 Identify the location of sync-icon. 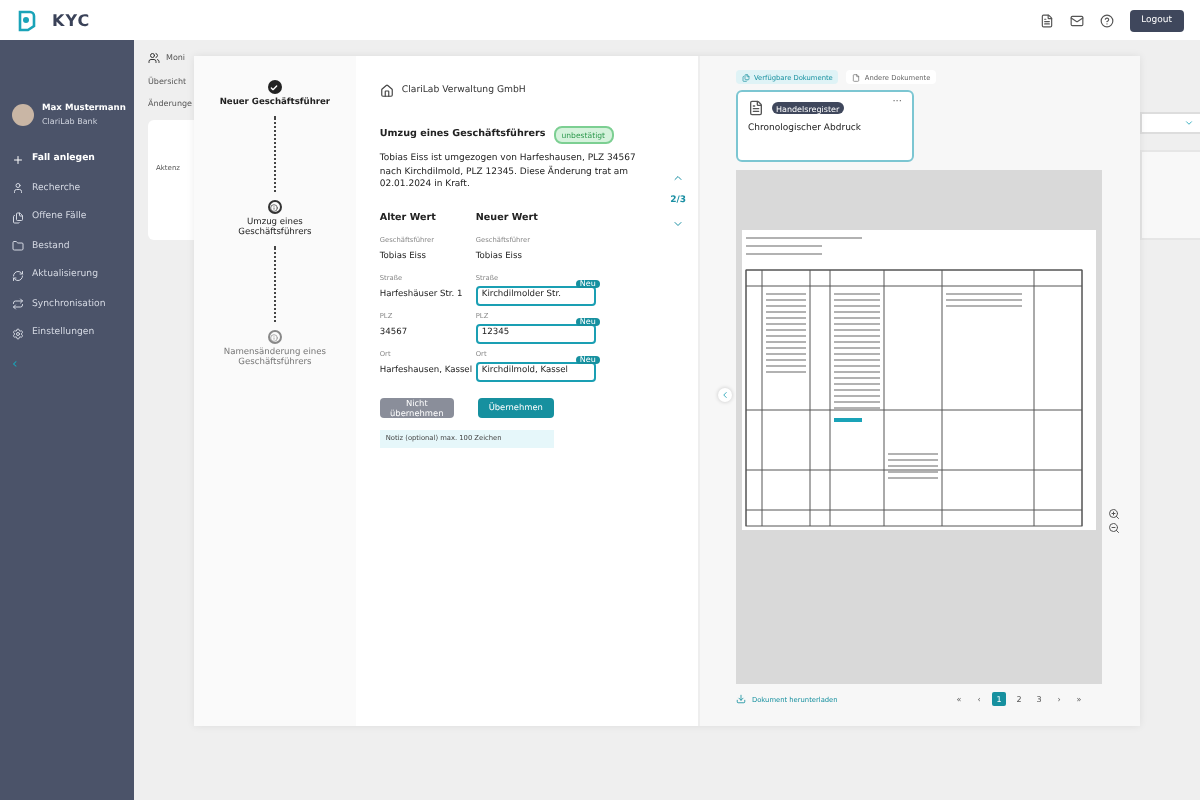
(18, 304).